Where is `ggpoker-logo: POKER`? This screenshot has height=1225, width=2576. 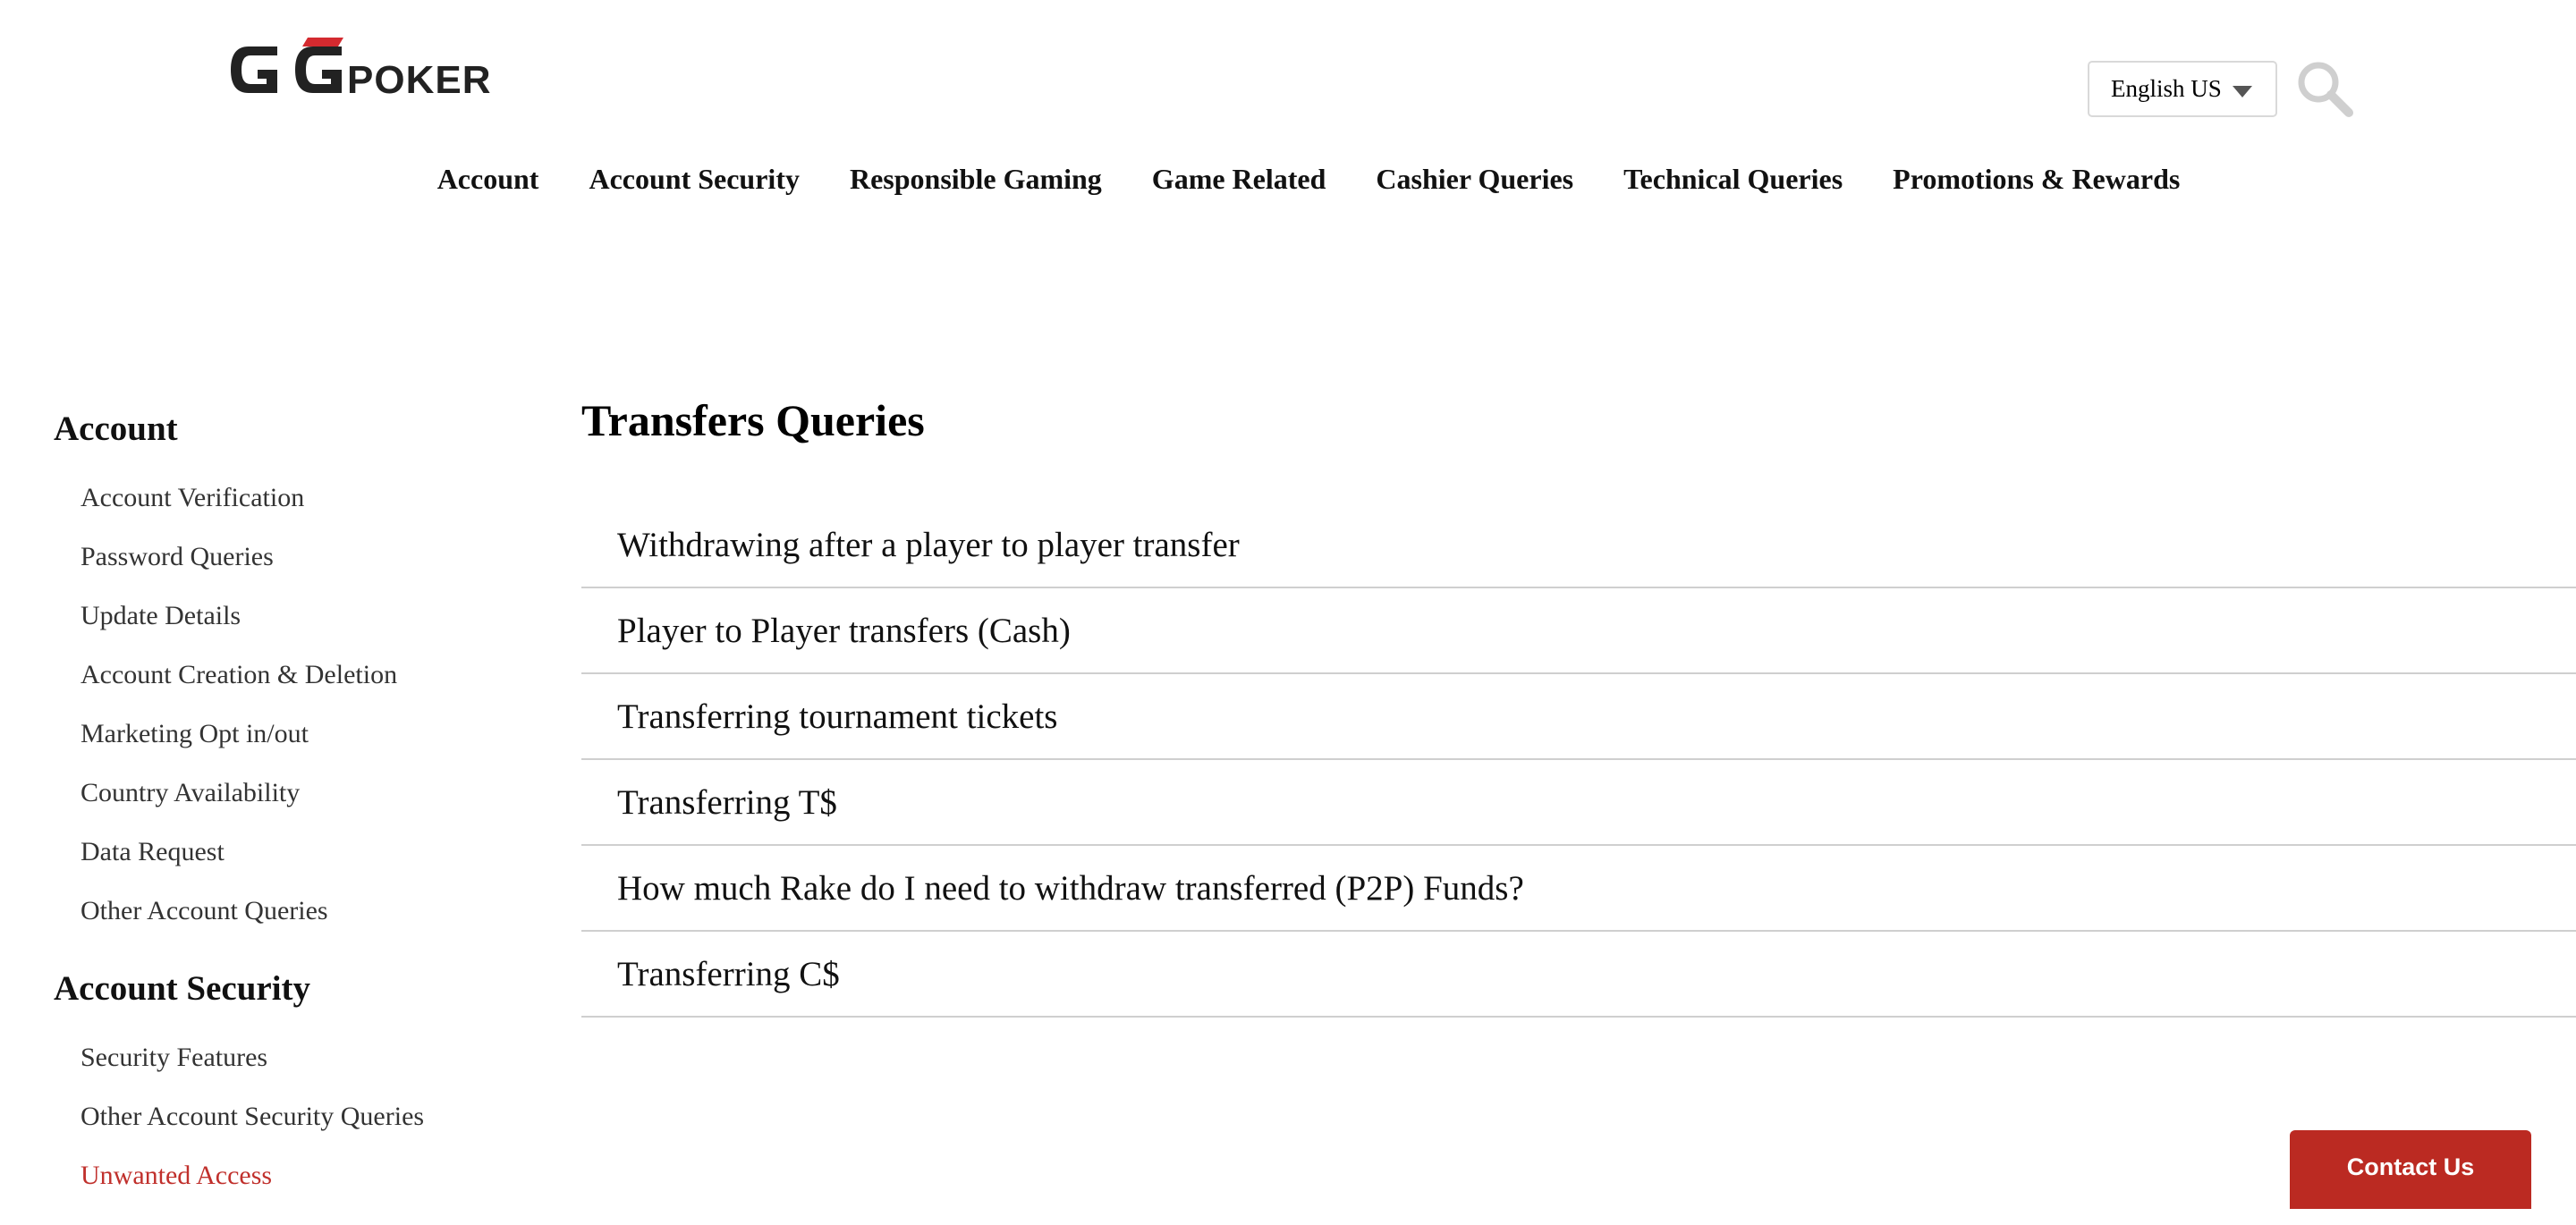
ggpoker-logo: POKER is located at coordinates (377, 70).